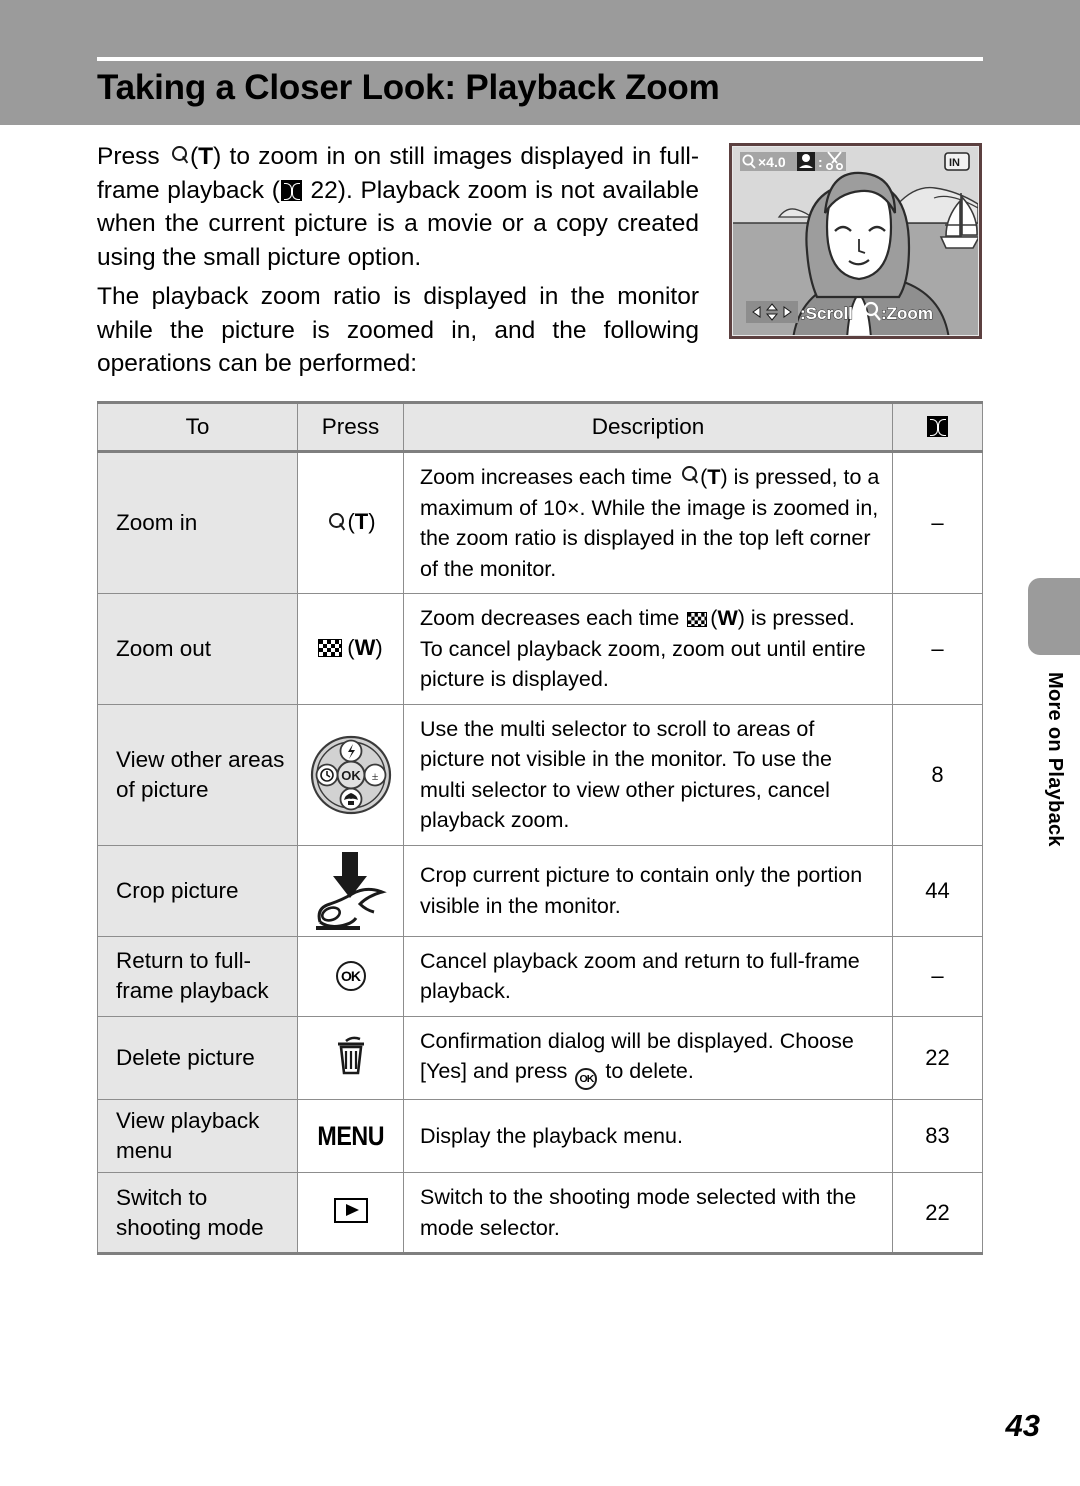 The height and width of the screenshot is (1486, 1080). What do you see at coordinates (361, 521) in the screenshot?
I see `press-tele-label: (T)` at bounding box center [361, 521].